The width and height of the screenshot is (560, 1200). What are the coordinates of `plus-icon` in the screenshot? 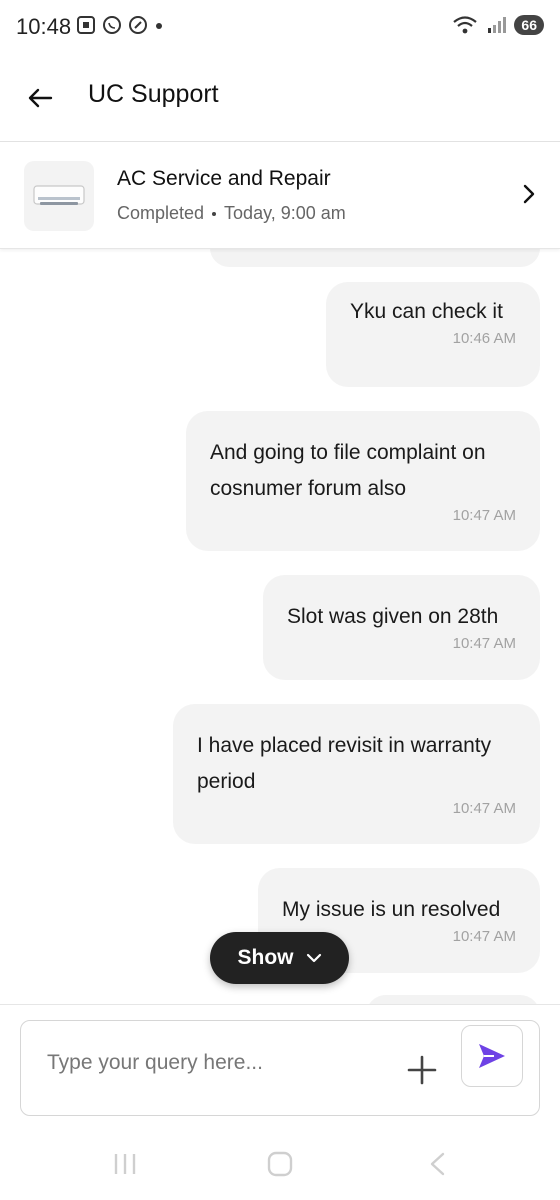 It's located at (422, 1070).